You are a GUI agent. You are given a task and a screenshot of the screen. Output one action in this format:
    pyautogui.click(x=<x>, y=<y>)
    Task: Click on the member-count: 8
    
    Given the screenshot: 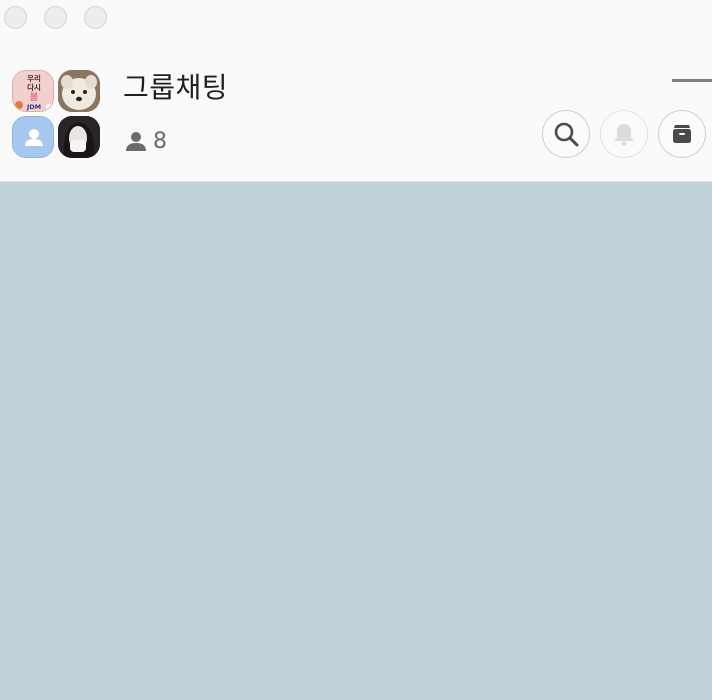 What is the action you would take?
    pyautogui.click(x=146, y=141)
    